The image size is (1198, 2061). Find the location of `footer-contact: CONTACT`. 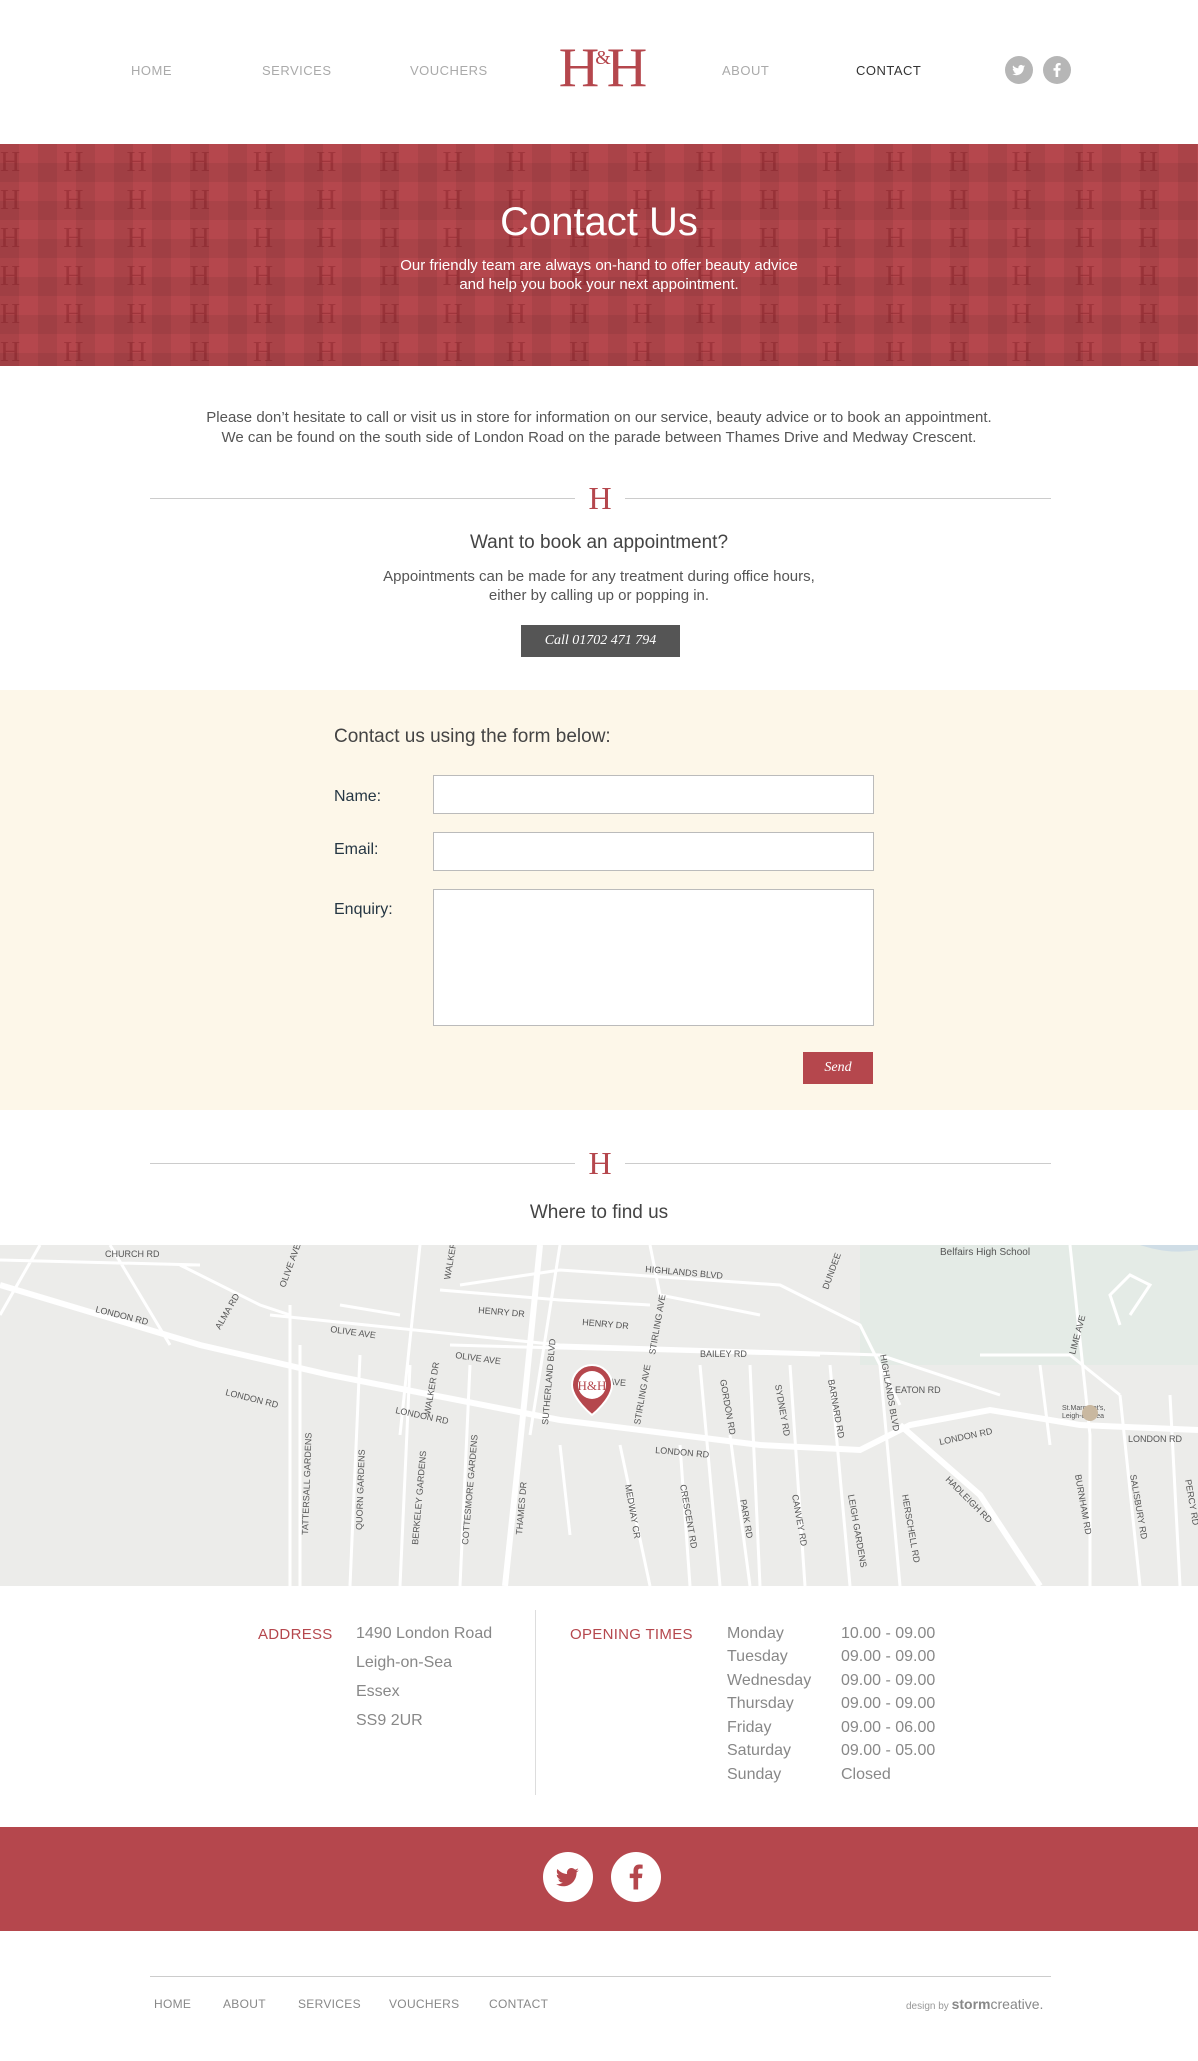

footer-contact: CONTACT is located at coordinates (518, 2004).